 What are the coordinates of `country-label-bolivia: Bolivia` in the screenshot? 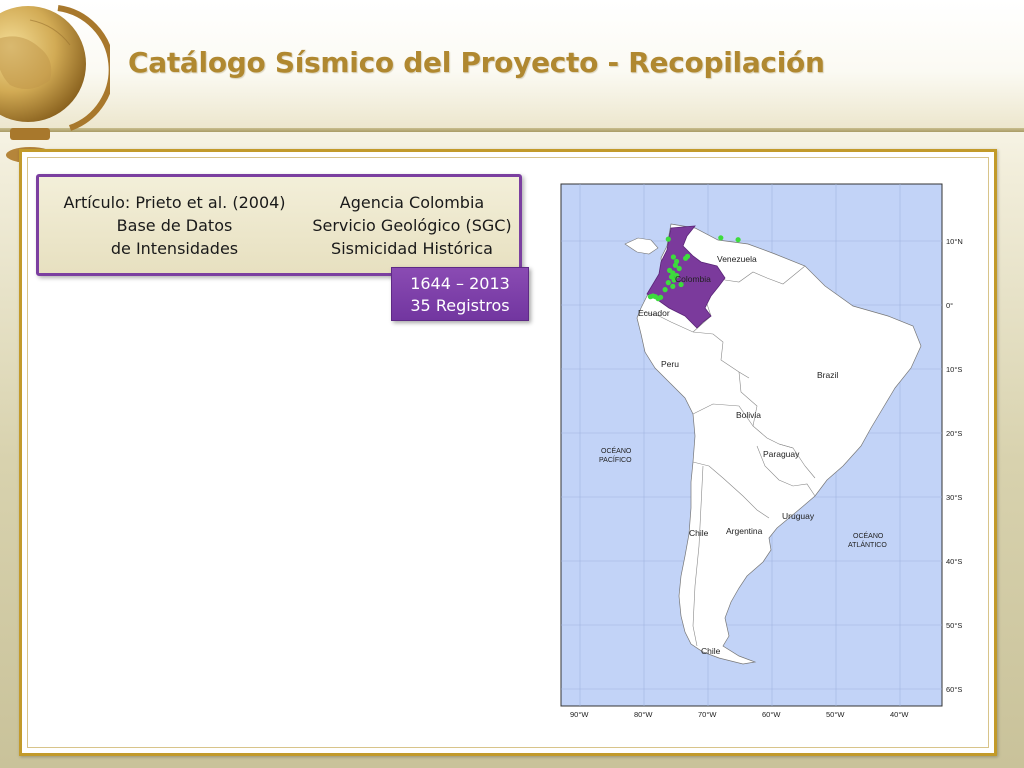 It's located at (748, 415).